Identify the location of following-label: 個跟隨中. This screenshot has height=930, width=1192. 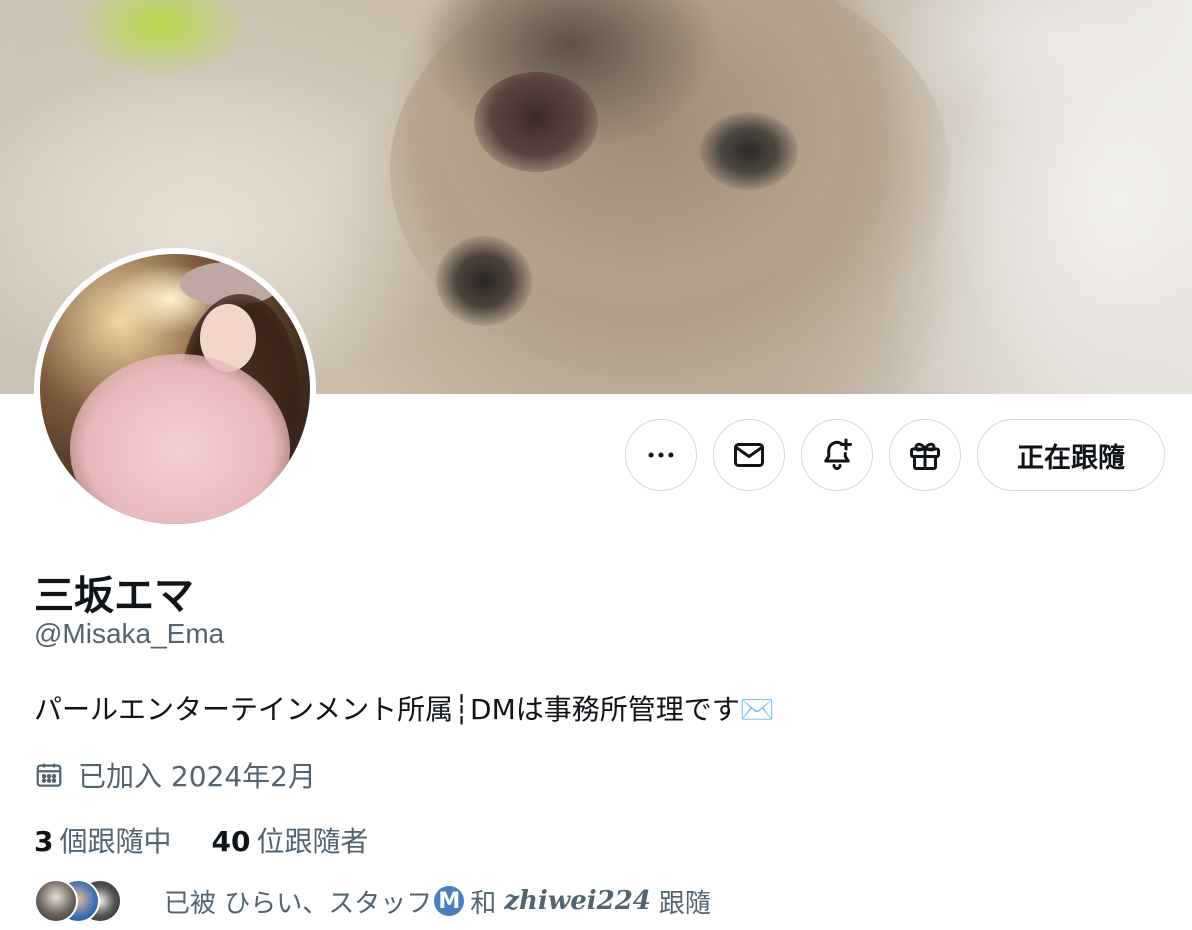
(115, 841).